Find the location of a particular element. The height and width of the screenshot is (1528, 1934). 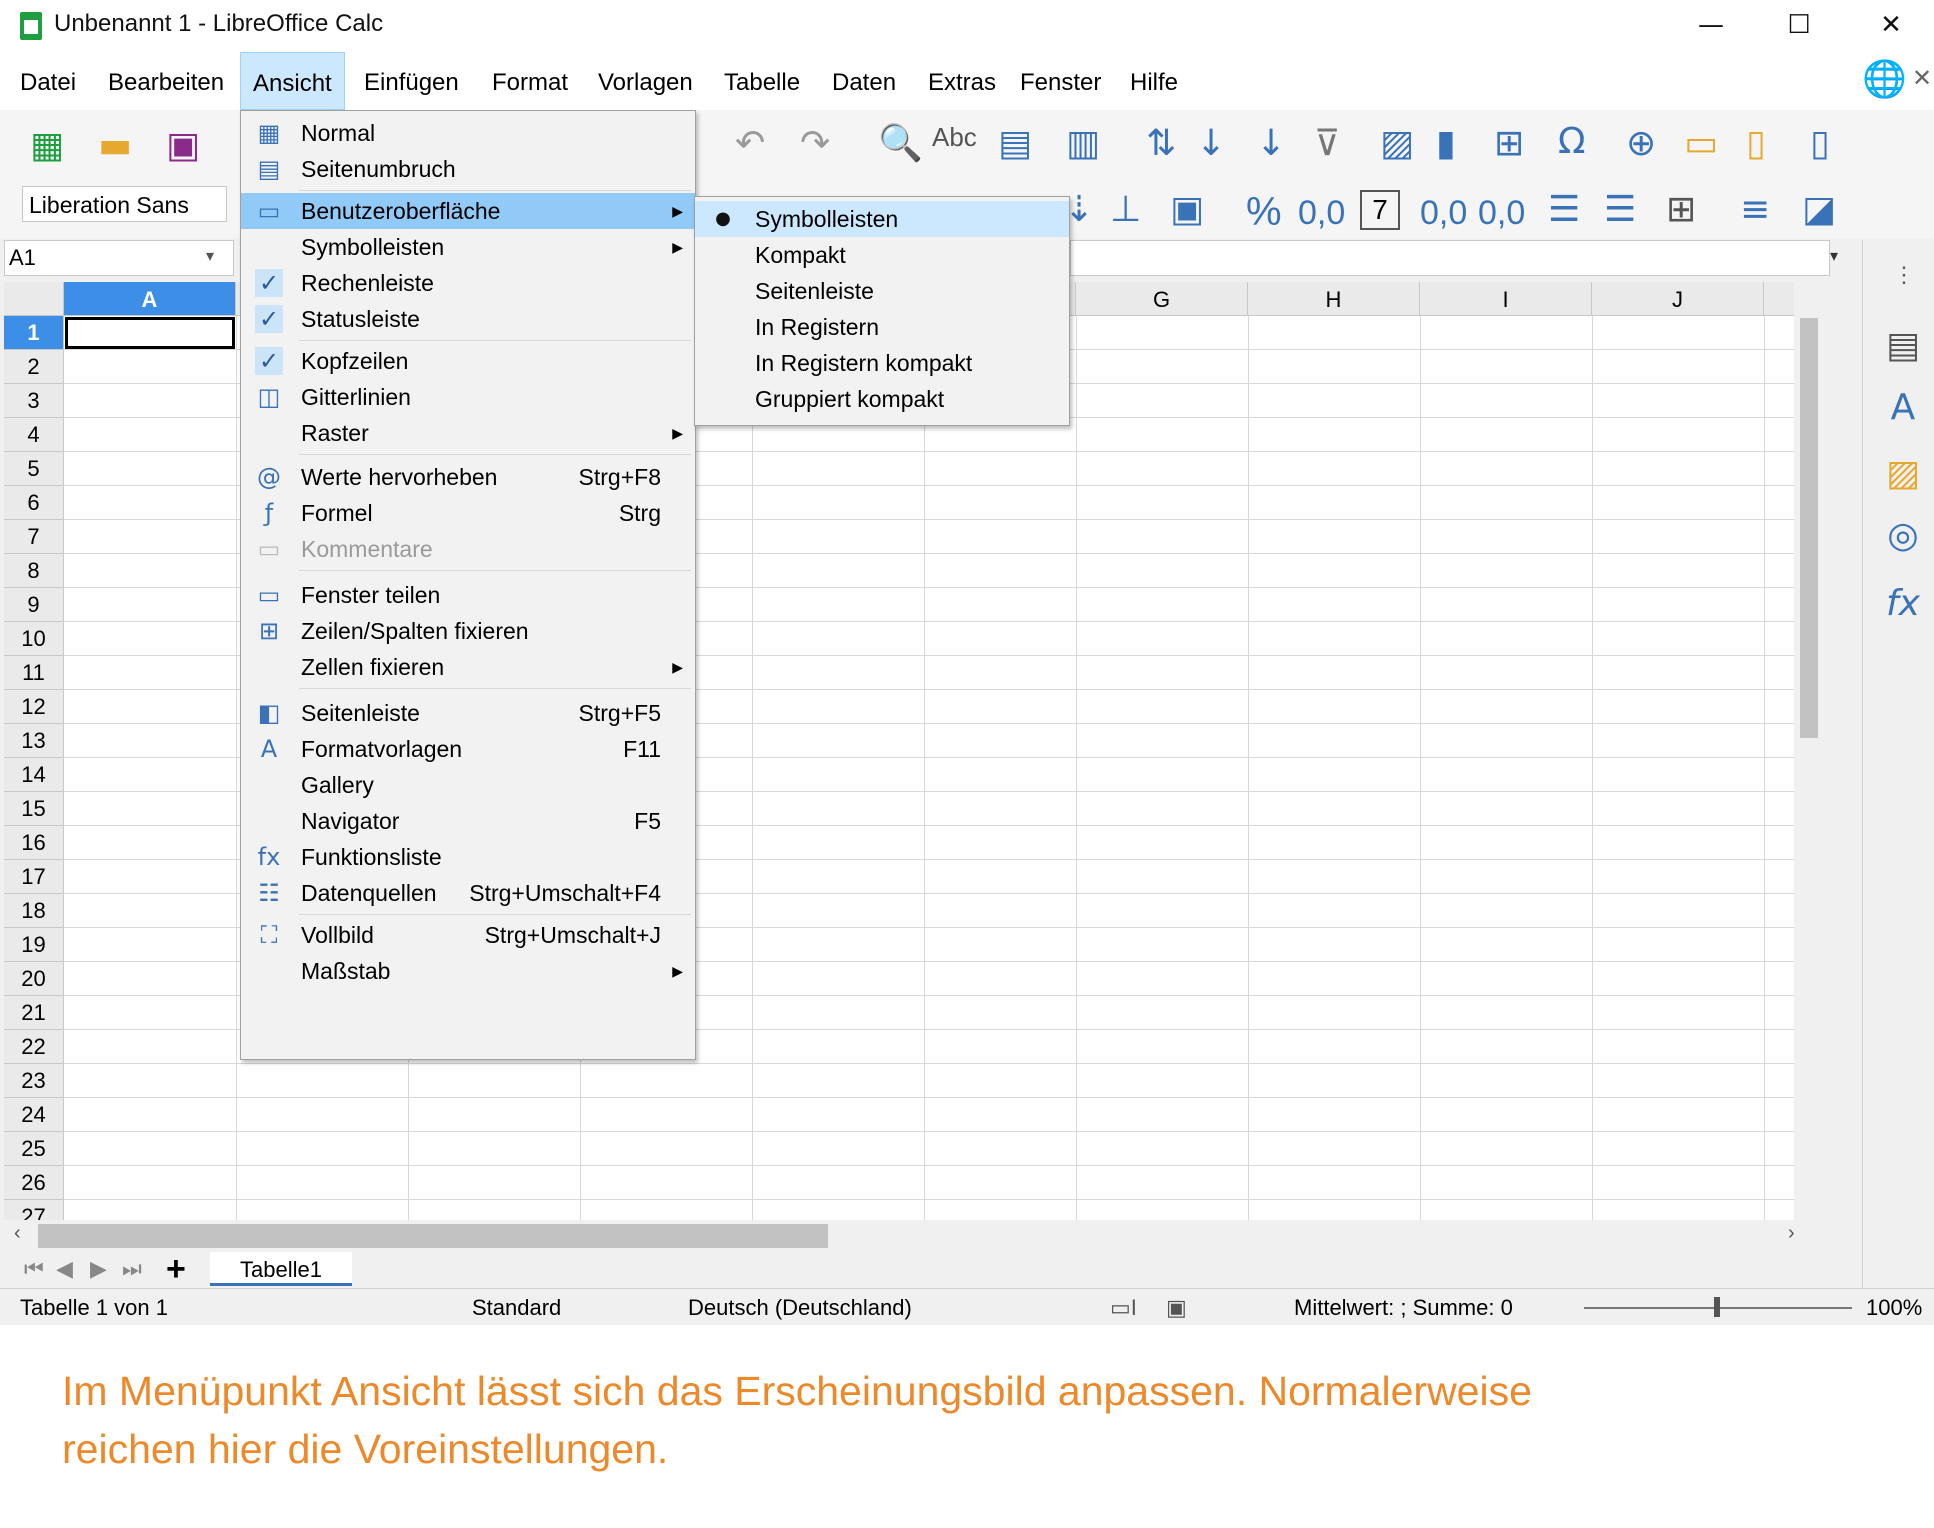

row-header: 15 is located at coordinates (34, 809).